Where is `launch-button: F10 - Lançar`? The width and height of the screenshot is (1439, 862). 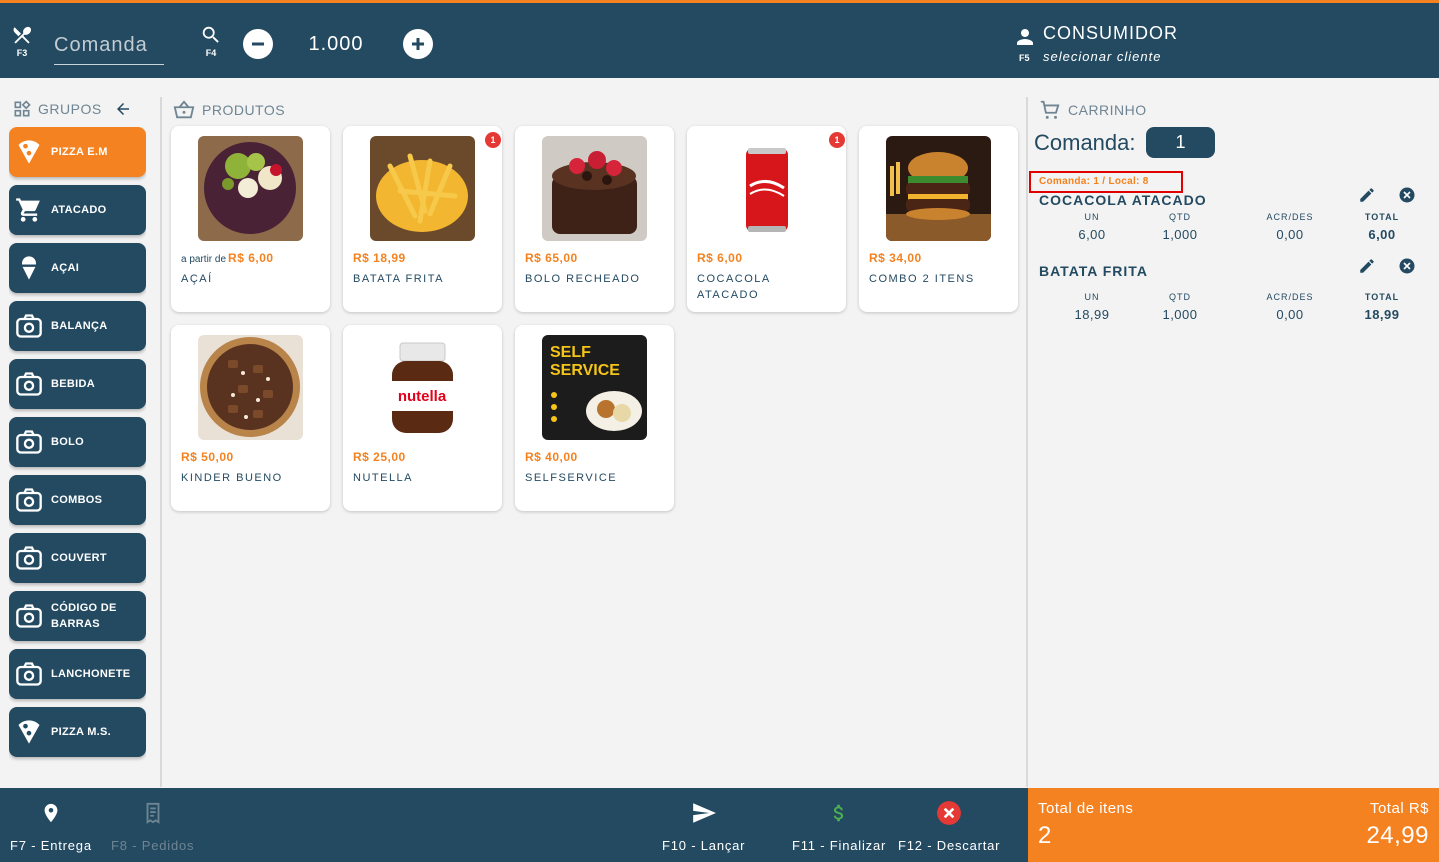 launch-button: F10 - Lançar is located at coordinates (703, 826).